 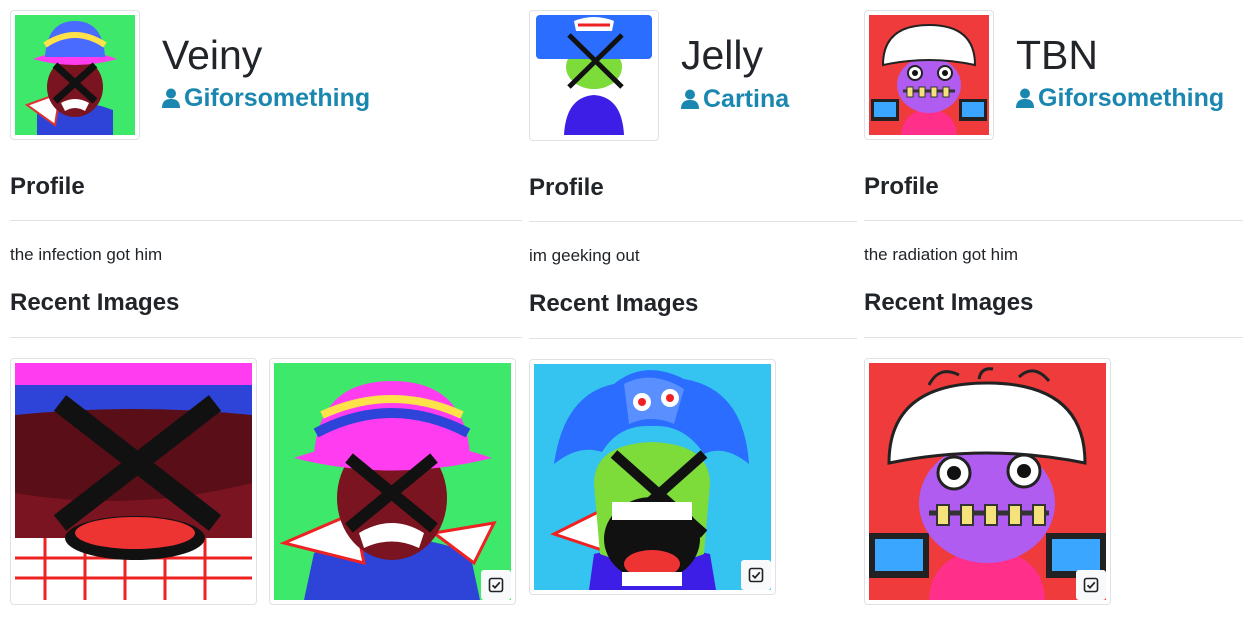 What do you see at coordinates (746, 99) in the screenshot?
I see `owner-name: Cartina` at bounding box center [746, 99].